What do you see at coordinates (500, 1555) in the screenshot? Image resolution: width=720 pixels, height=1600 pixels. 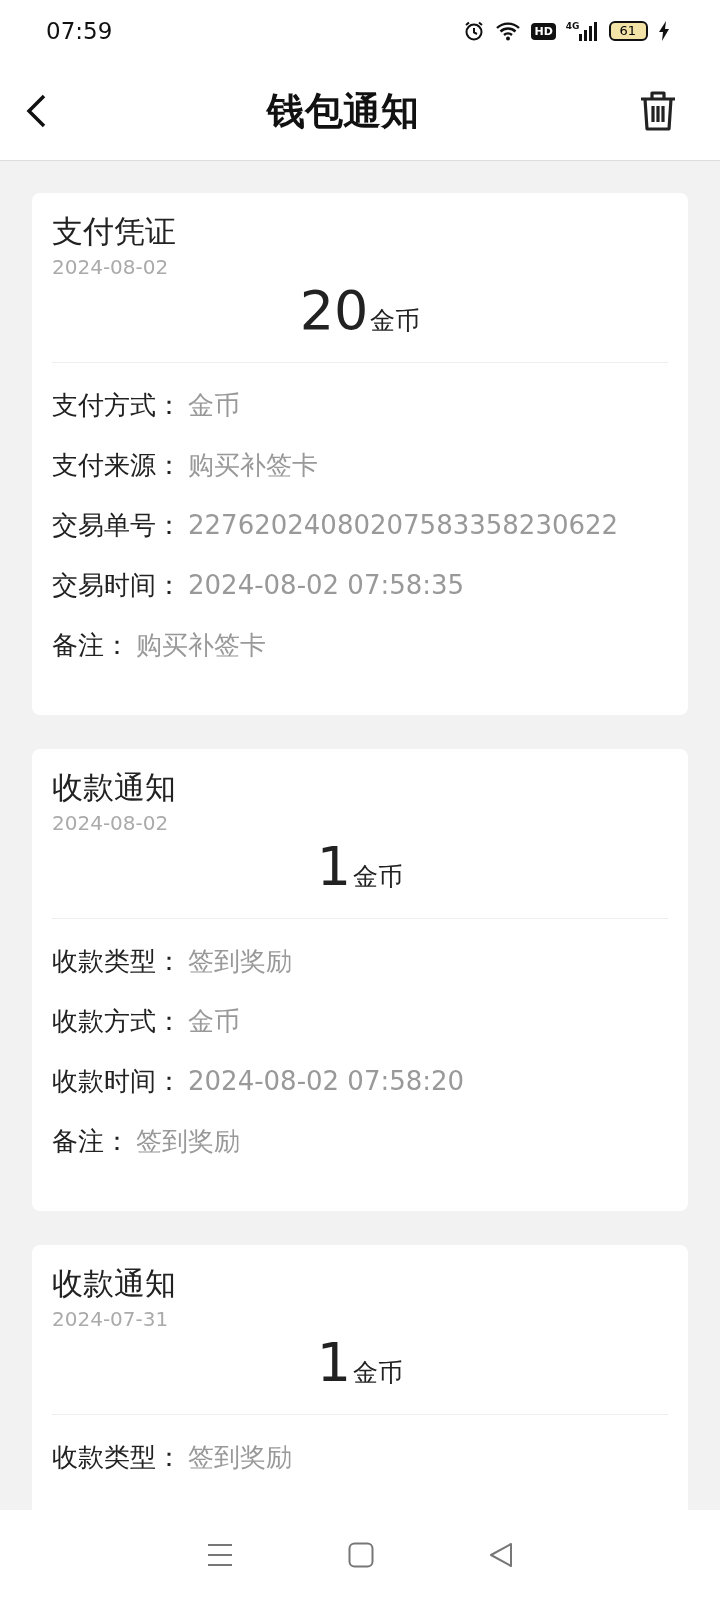 I see `back-nav-icon` at bounding box center [500, 1555].